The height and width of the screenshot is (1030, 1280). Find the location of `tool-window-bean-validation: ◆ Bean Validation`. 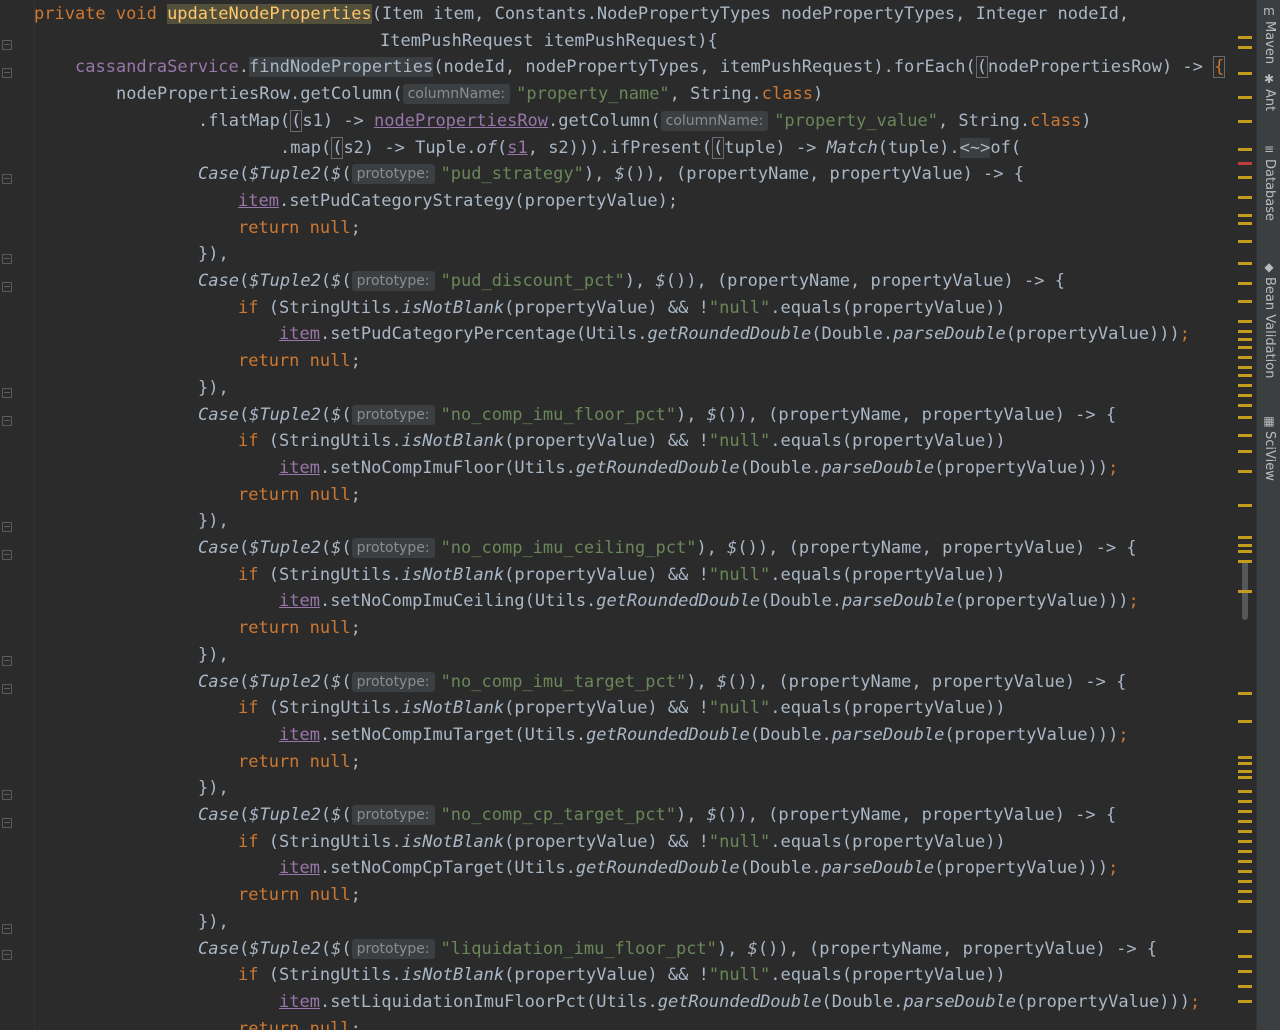

tool-window-bean-validation: ◆ Bean Validation is located at coordinates (1268, 319).